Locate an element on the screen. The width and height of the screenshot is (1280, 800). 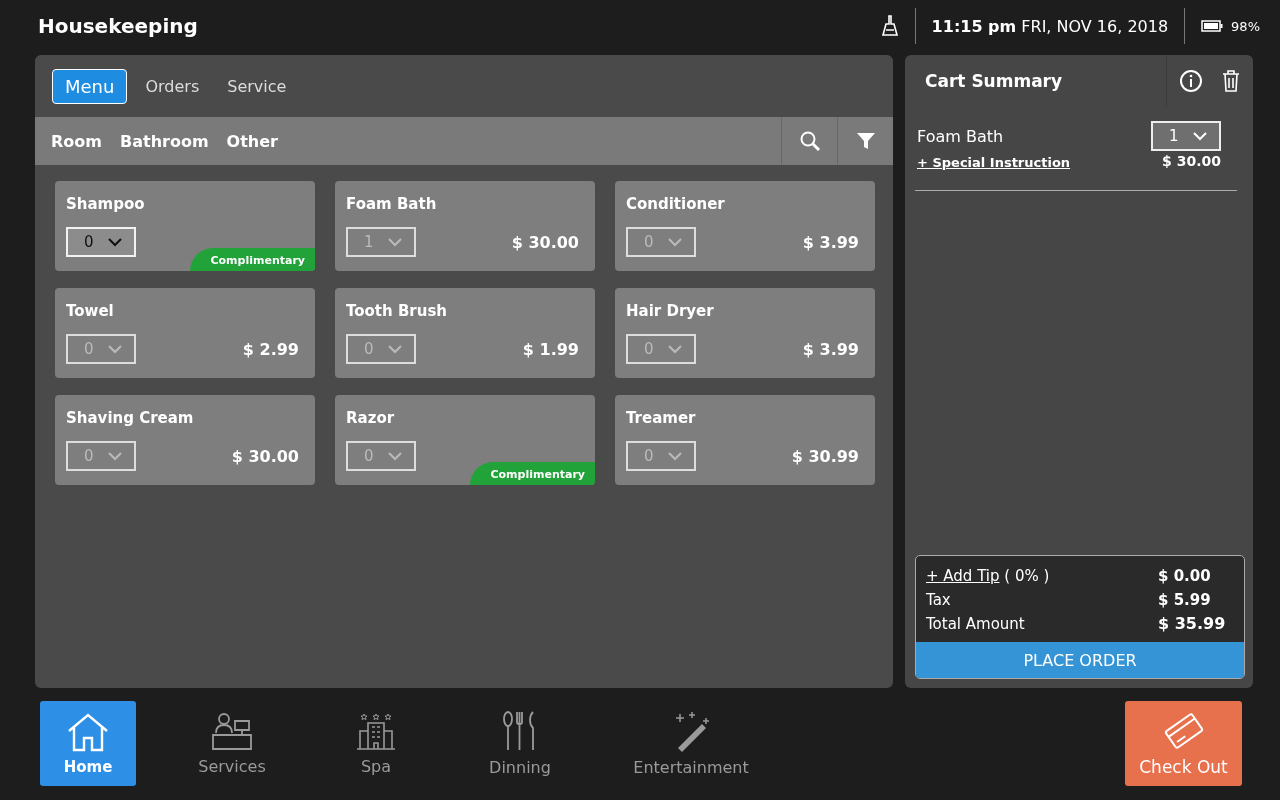
product-name: Shampoo is located at coordinates (106, 204).